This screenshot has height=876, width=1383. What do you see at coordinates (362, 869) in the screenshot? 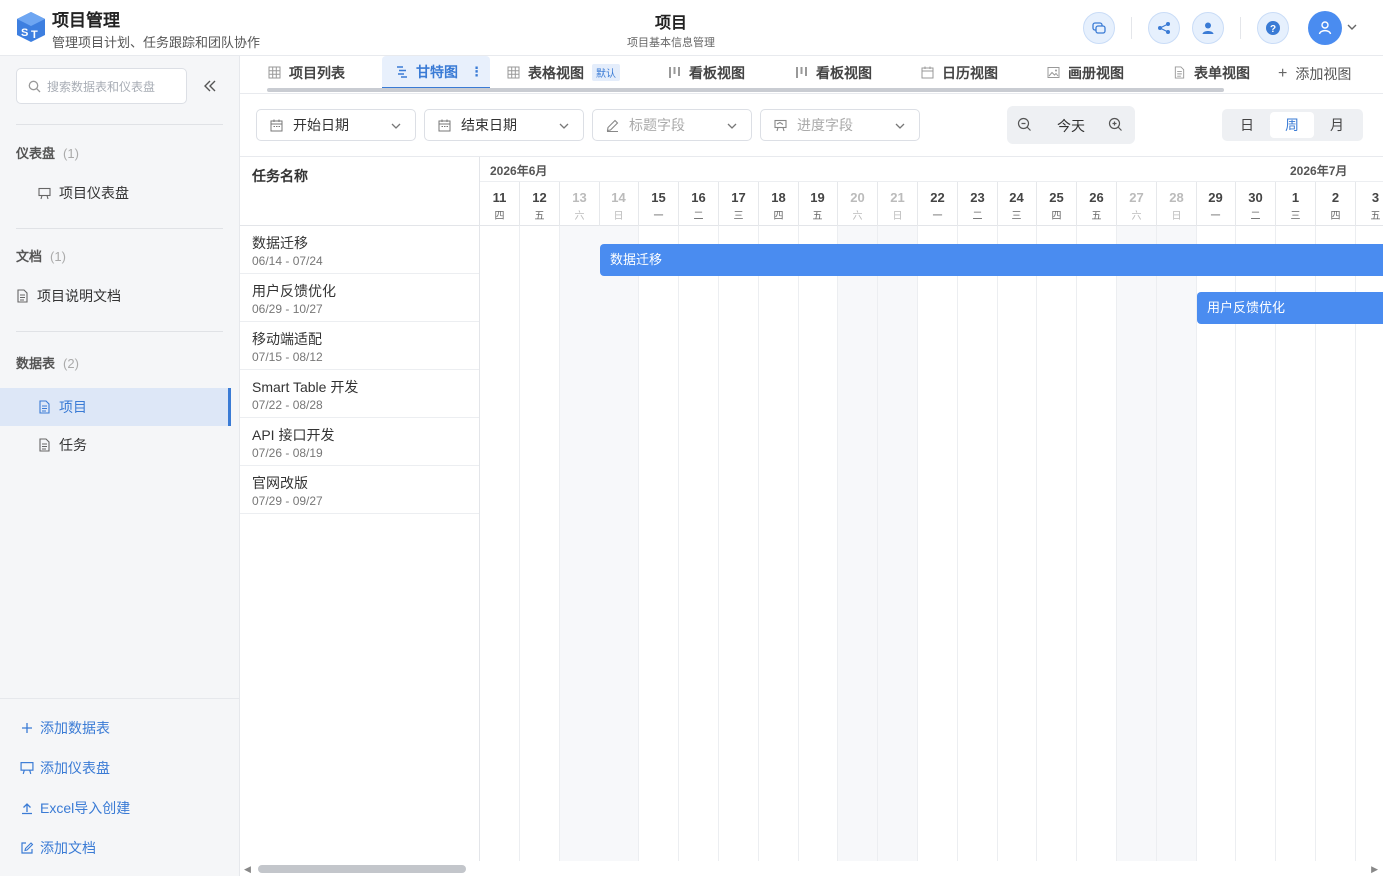
I see `scrollbar-thumb` at bounding box center [362, 869].